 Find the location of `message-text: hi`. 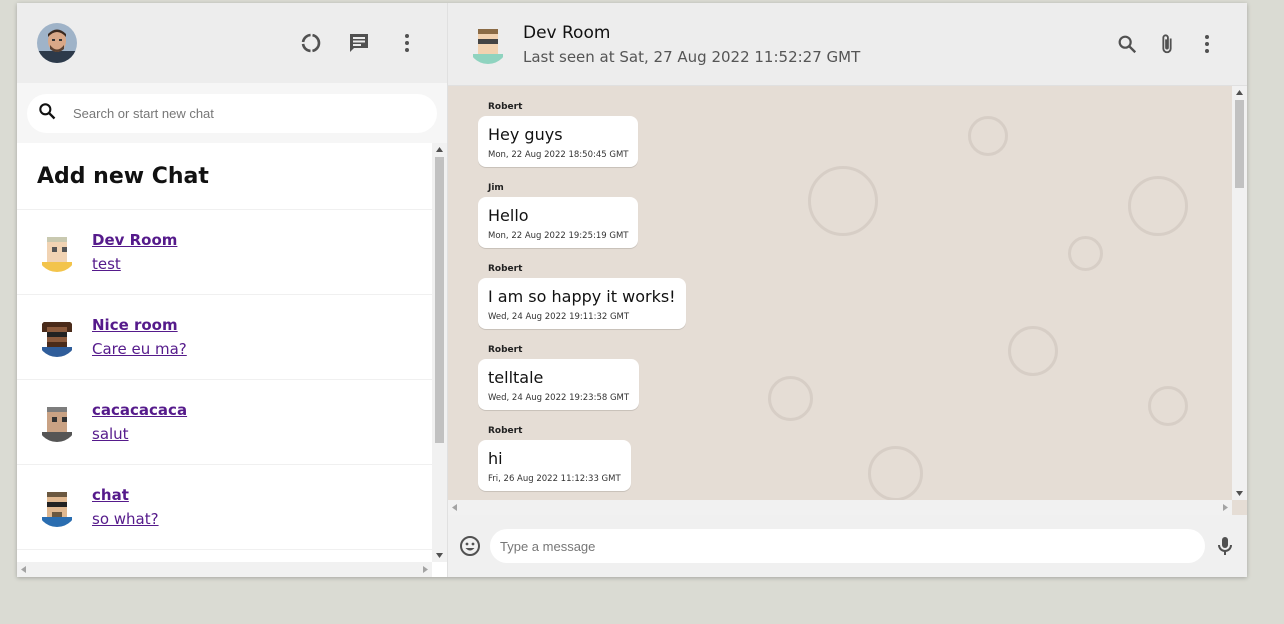

message-text: hi is located at coordinates (495, 458).